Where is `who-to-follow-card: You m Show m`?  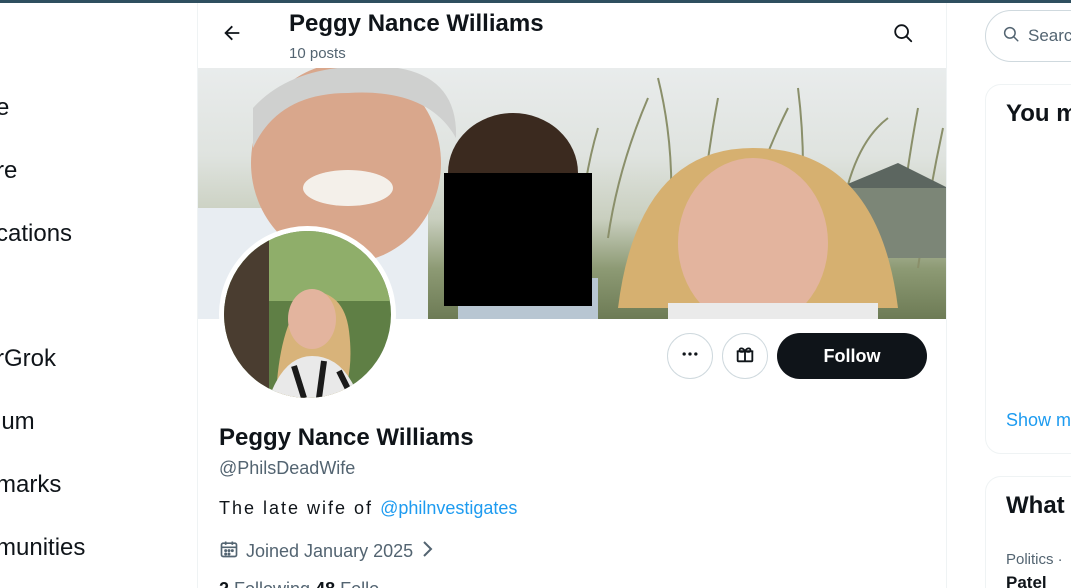
who-to-follow-card: You m Show m is located at coordinates (1028, 269).